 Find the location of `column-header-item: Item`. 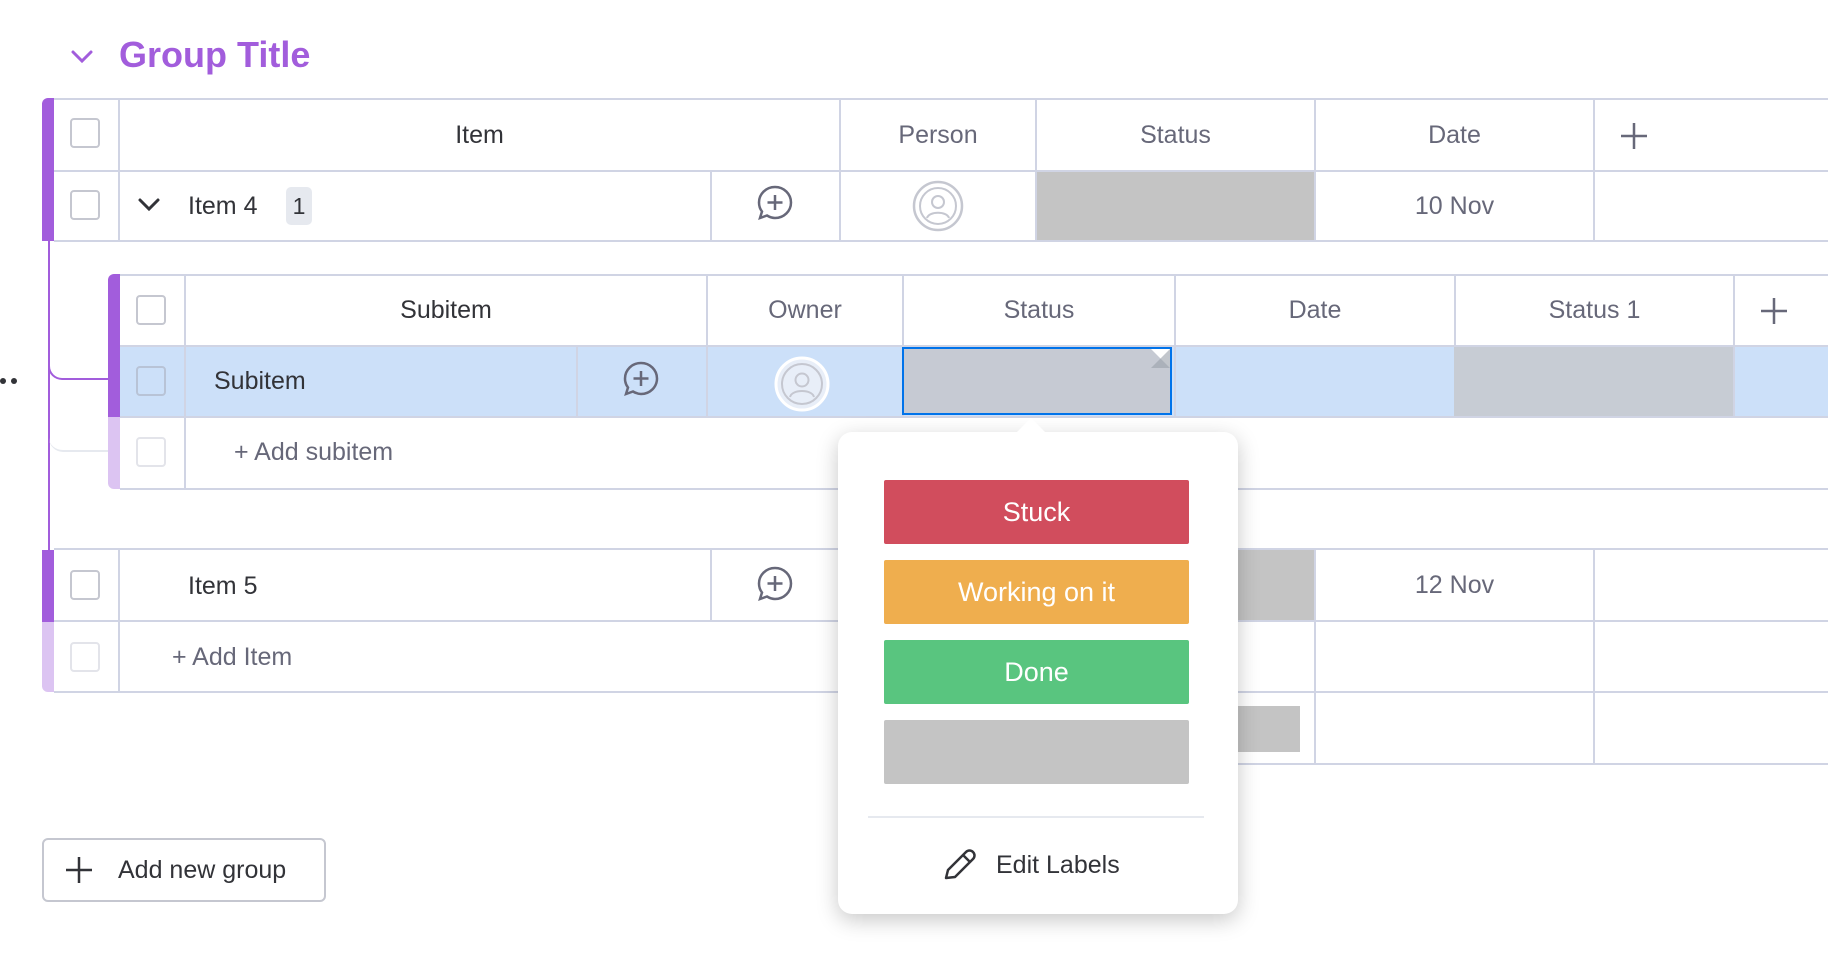

column-header-item: Item is located at coordinates (479, 135).